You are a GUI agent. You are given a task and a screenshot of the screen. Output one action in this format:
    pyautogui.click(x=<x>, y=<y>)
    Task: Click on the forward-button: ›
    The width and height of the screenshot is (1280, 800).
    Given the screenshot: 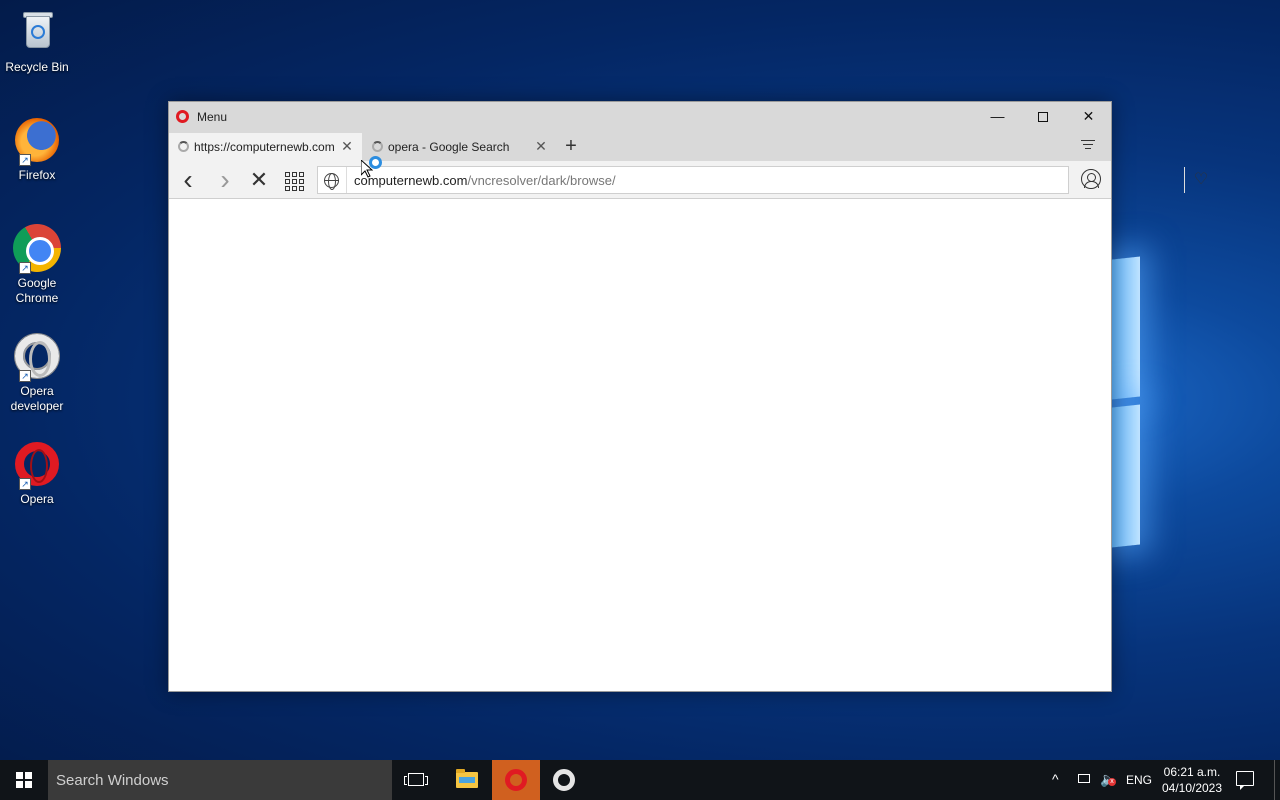 What is the action you would take?
    pyautogui.click(x=225, y=180)
    